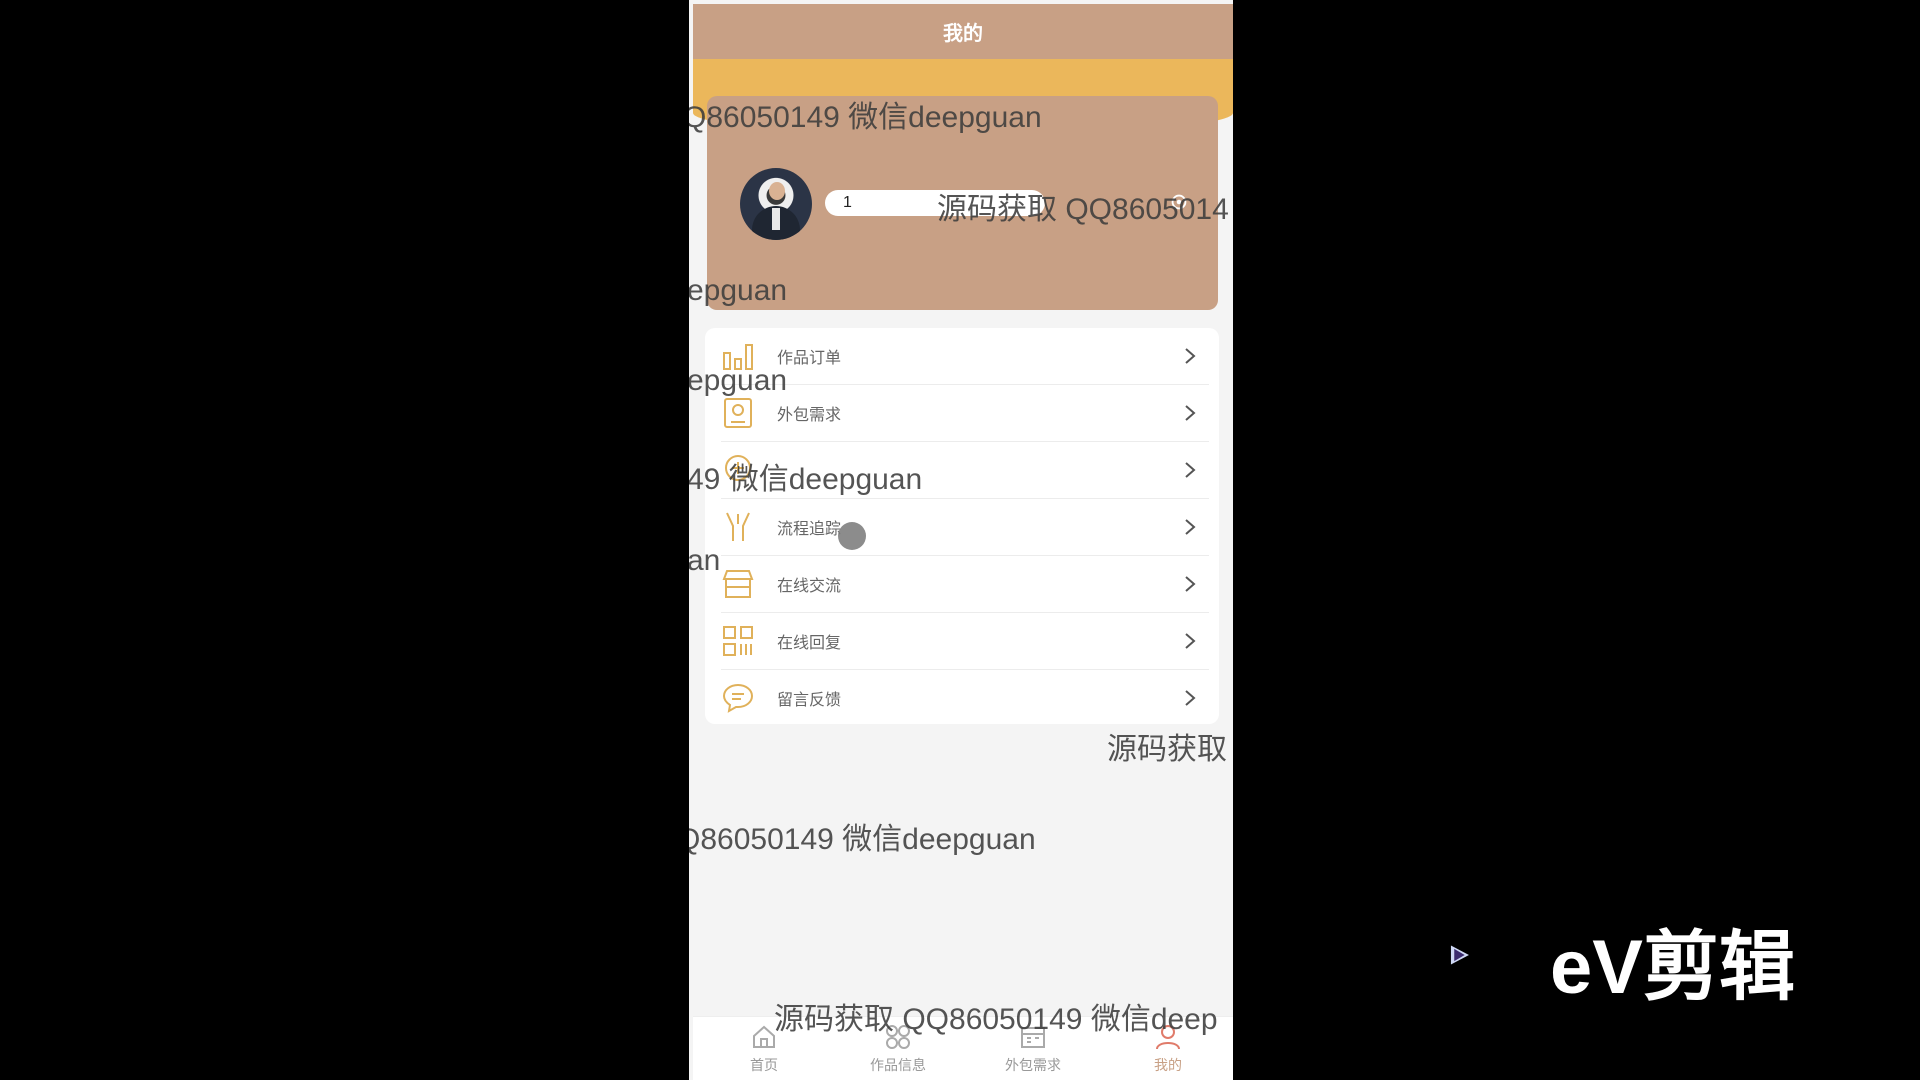 Image resolution: width=1920 pixels, height=1080 pixels. What do you see at coordinates (963, 31) in the screenshot?
I see `page-title: 我的` at bounding box center [963, 31].